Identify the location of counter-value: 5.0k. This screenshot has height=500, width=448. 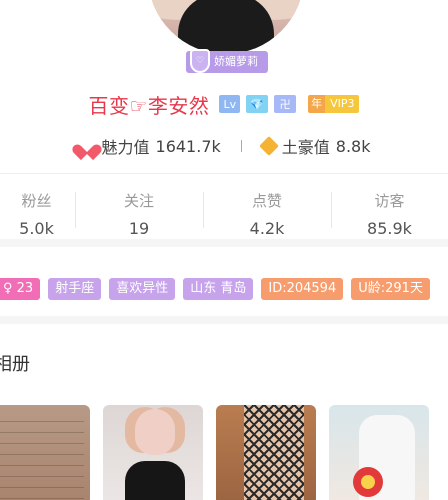
(36, 228).